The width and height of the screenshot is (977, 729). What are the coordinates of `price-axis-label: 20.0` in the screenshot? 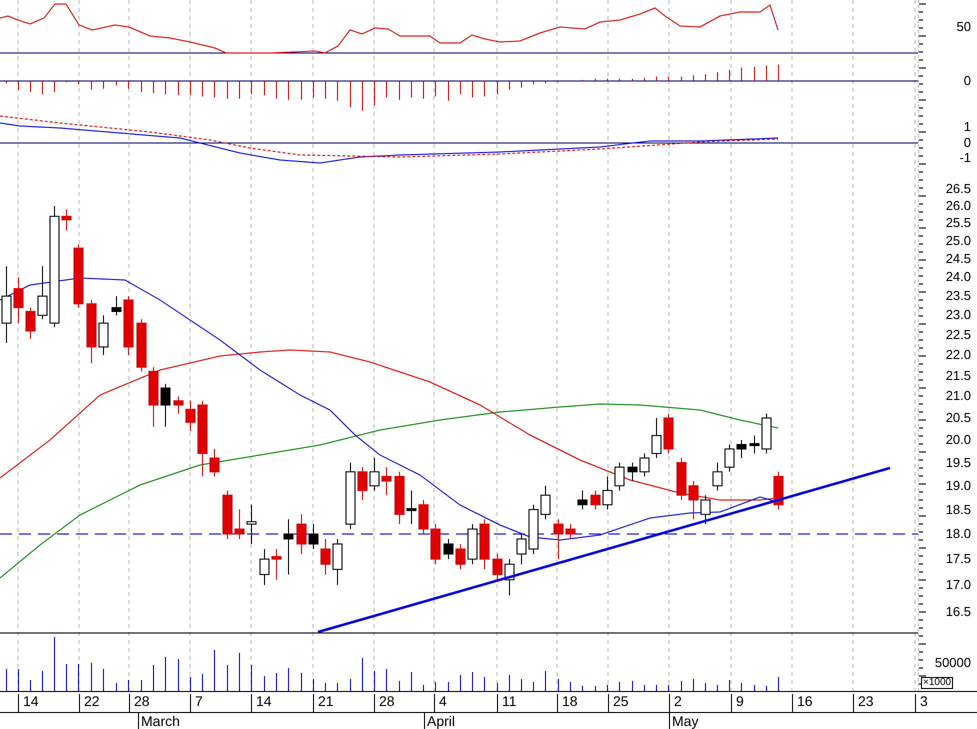 It's located at (958, 439).